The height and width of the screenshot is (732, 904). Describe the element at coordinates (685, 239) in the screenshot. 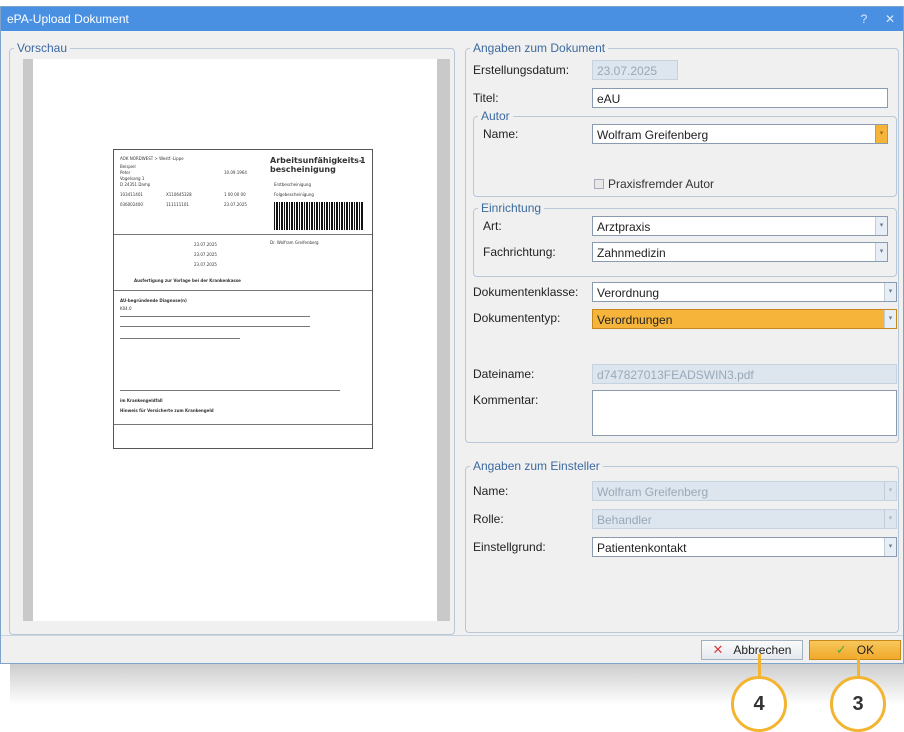

I see `einrichtung-group: Einrichtung` at that location.